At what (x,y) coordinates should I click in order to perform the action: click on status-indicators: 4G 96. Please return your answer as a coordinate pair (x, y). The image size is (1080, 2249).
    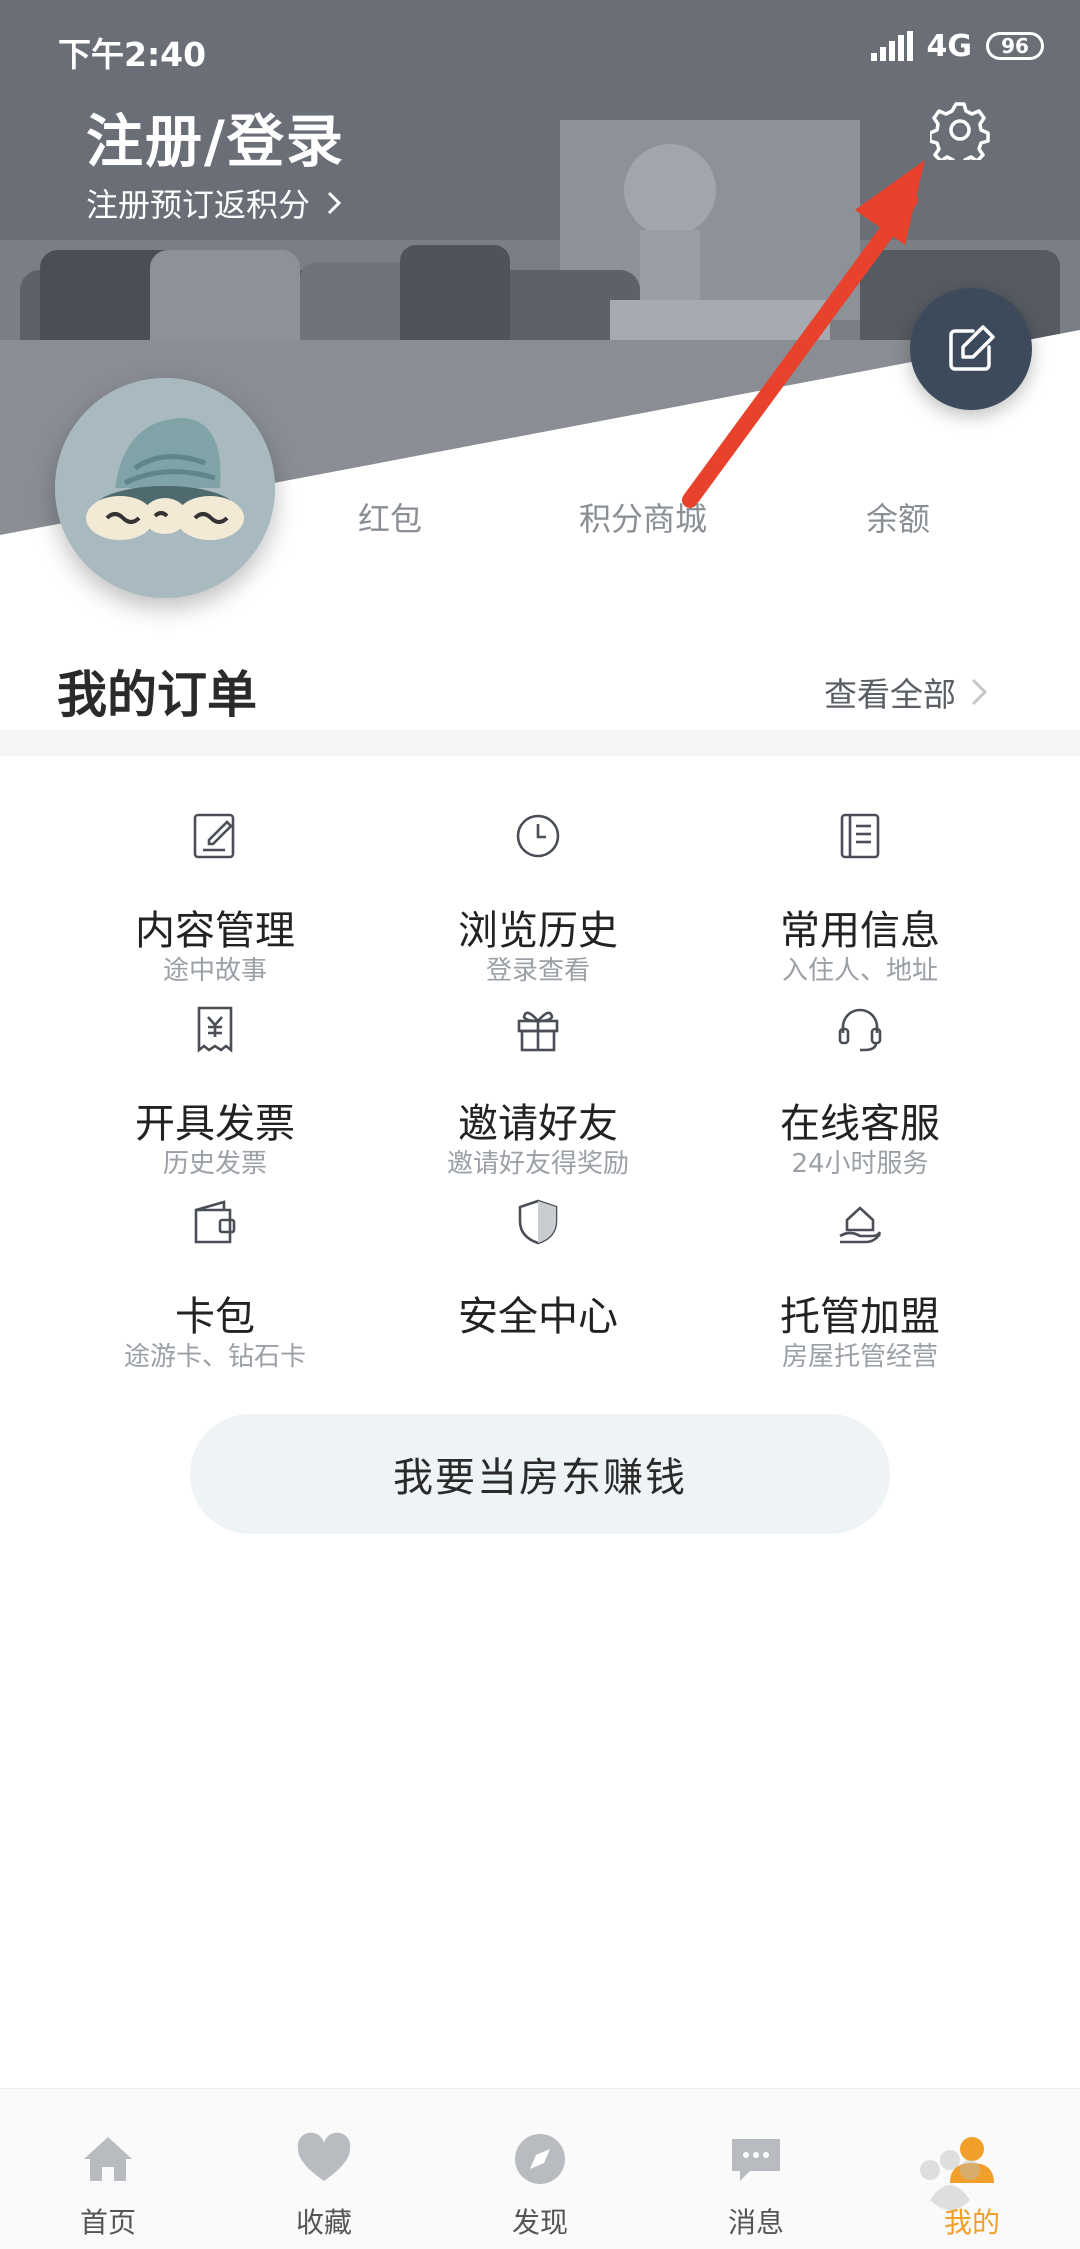
    Looking at the image, I should click on (957, 46).